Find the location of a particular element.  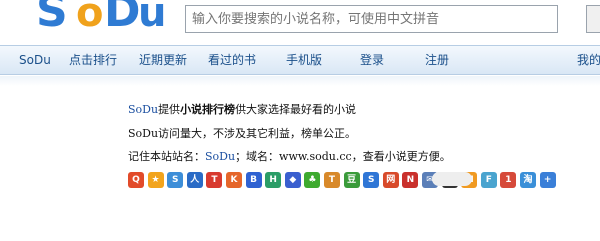

sodu-logo: S o D u is located at coordinates (106, 19).